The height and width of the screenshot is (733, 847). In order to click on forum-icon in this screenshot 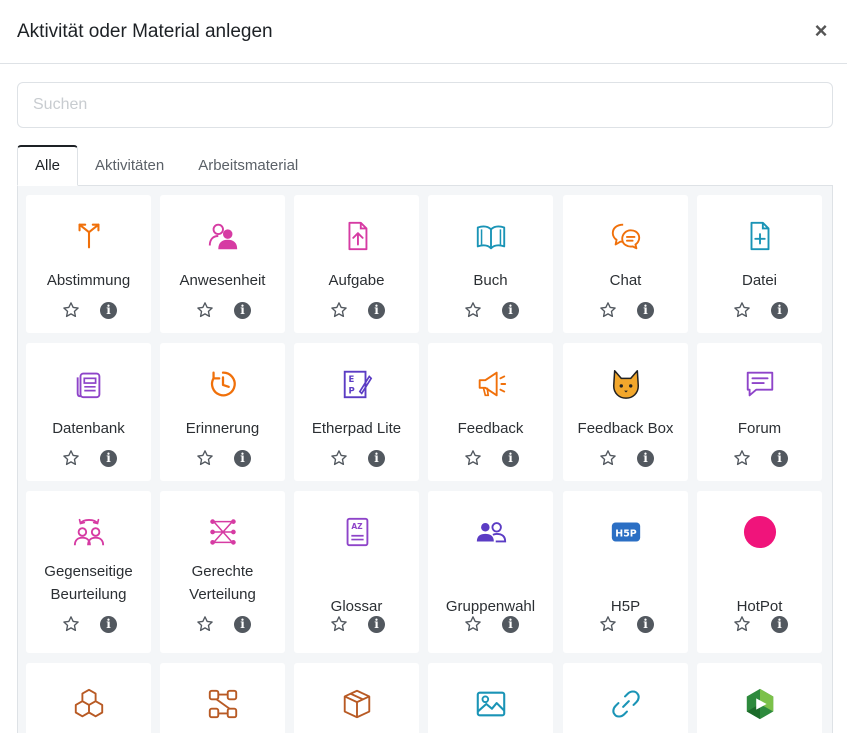, I will do `click(760, 384)`.